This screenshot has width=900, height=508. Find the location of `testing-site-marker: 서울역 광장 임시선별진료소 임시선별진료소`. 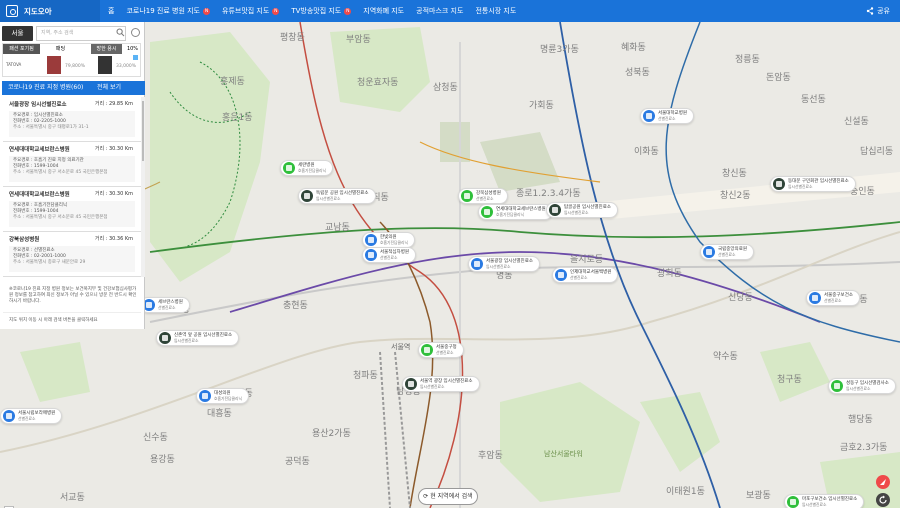

testing-site-marker: 서울역 광장 임시선별진료소 임시선별진료소 is located at coordinates (441, 384).